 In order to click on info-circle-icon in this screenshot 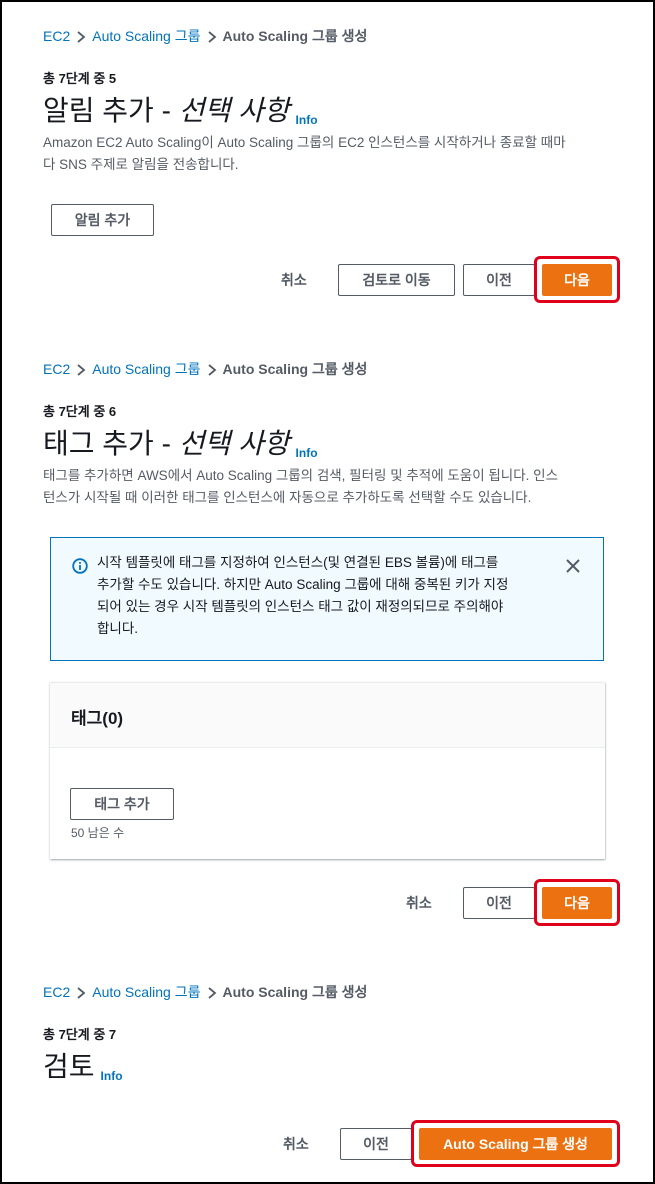, I will do `click(80, 568)`.